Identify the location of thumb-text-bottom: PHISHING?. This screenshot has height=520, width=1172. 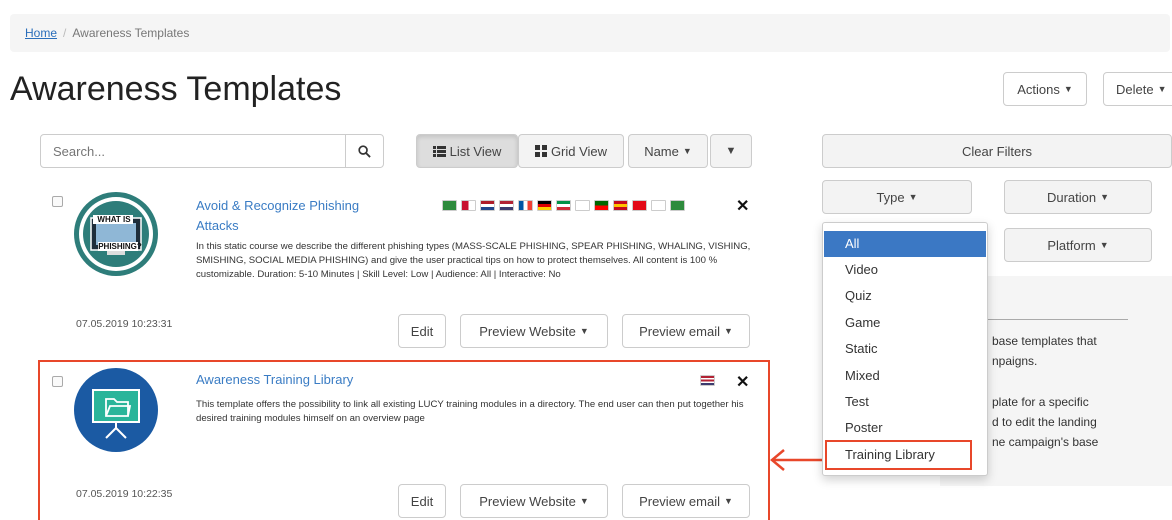
(120, 246).